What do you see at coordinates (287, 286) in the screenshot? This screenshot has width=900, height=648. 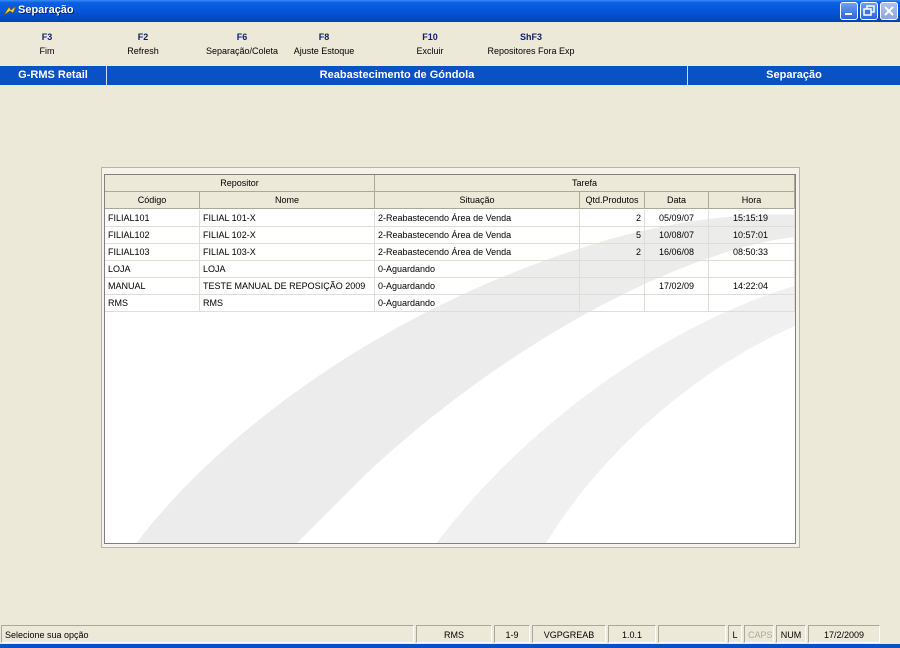 I see `table-row-cell: TESTE MANUAL DE REPOSIÇÃO 2009` at bounding box center [287, 286].